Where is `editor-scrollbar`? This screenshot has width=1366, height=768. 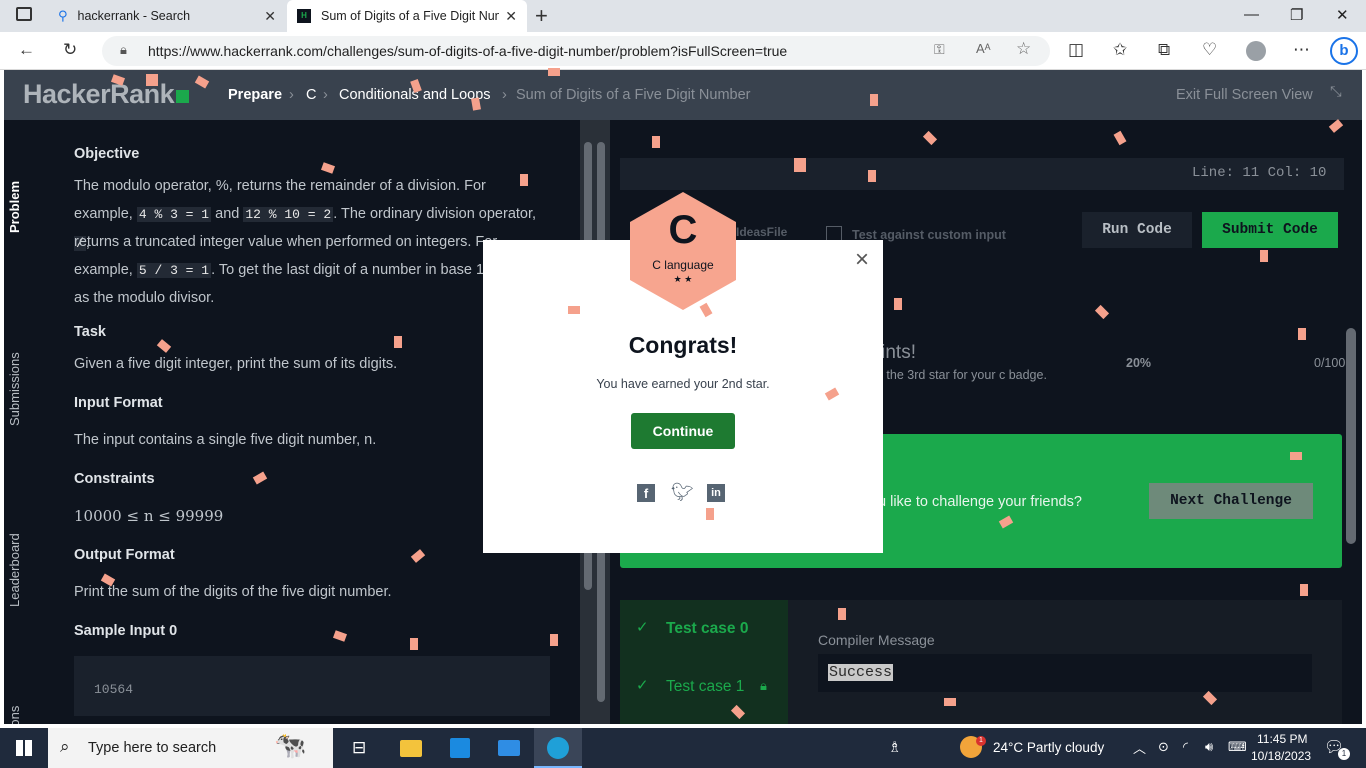
editor-scrollbar is located at coordinates (1351, 436).